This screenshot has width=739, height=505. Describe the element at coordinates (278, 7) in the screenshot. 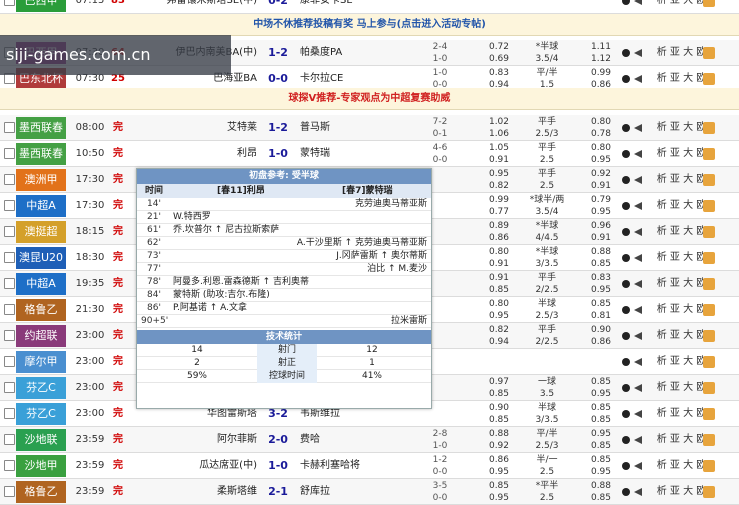

I see `match-score: 0-2` at that location.